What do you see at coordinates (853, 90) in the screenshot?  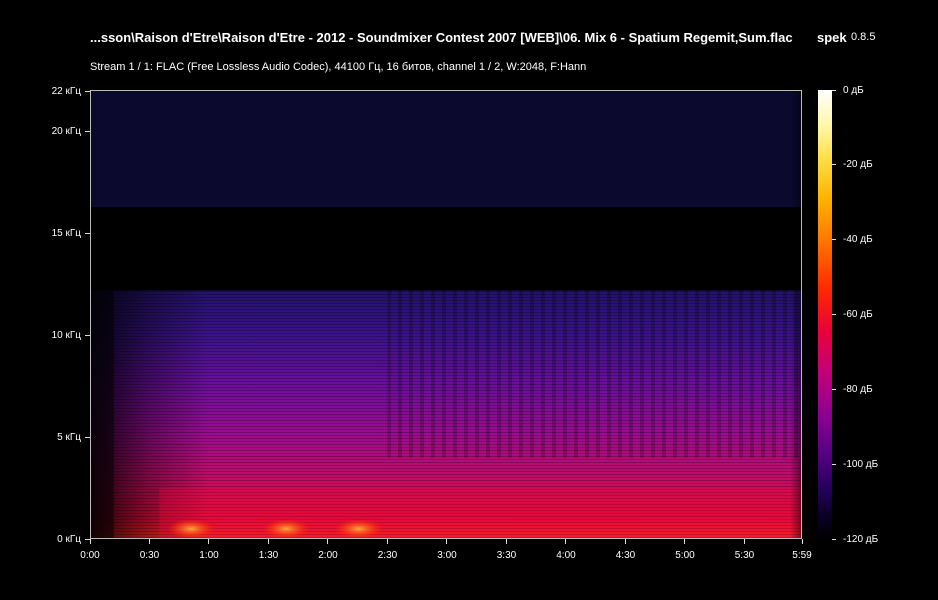 I see `colorbar-tick-label: 0 дБ` at bounding box center [853, 90].